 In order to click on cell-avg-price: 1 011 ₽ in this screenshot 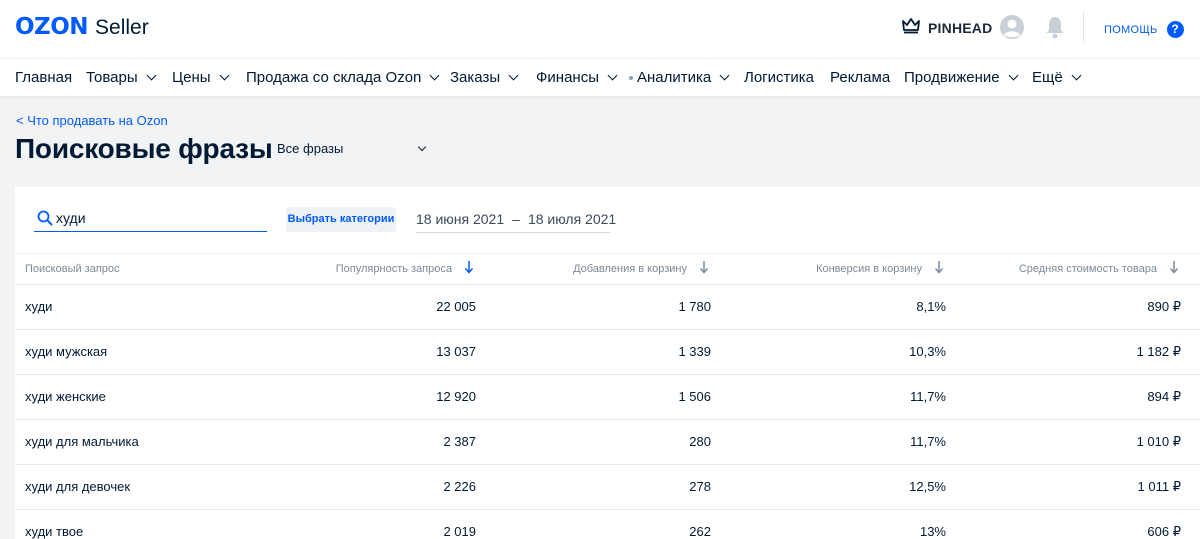, I will do `click(1159, 486)`.